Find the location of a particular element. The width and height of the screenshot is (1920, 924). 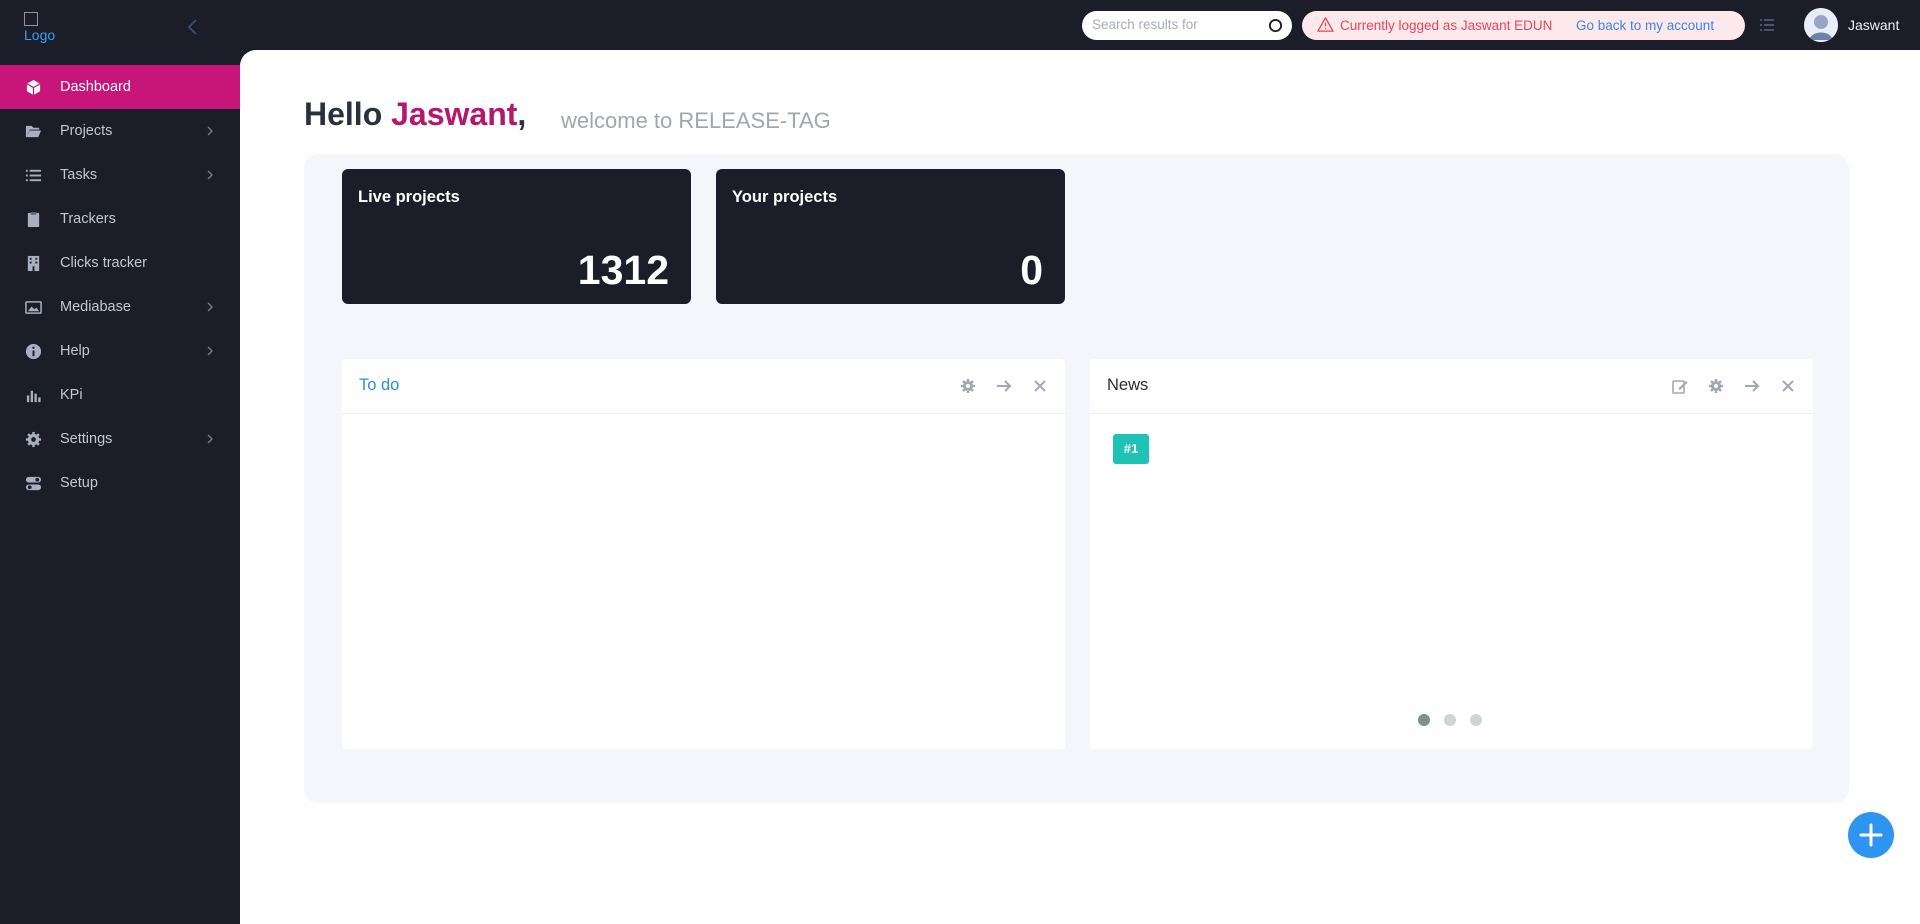

sidebar-item-kpi: KPi is located at coordinates (120, 395).